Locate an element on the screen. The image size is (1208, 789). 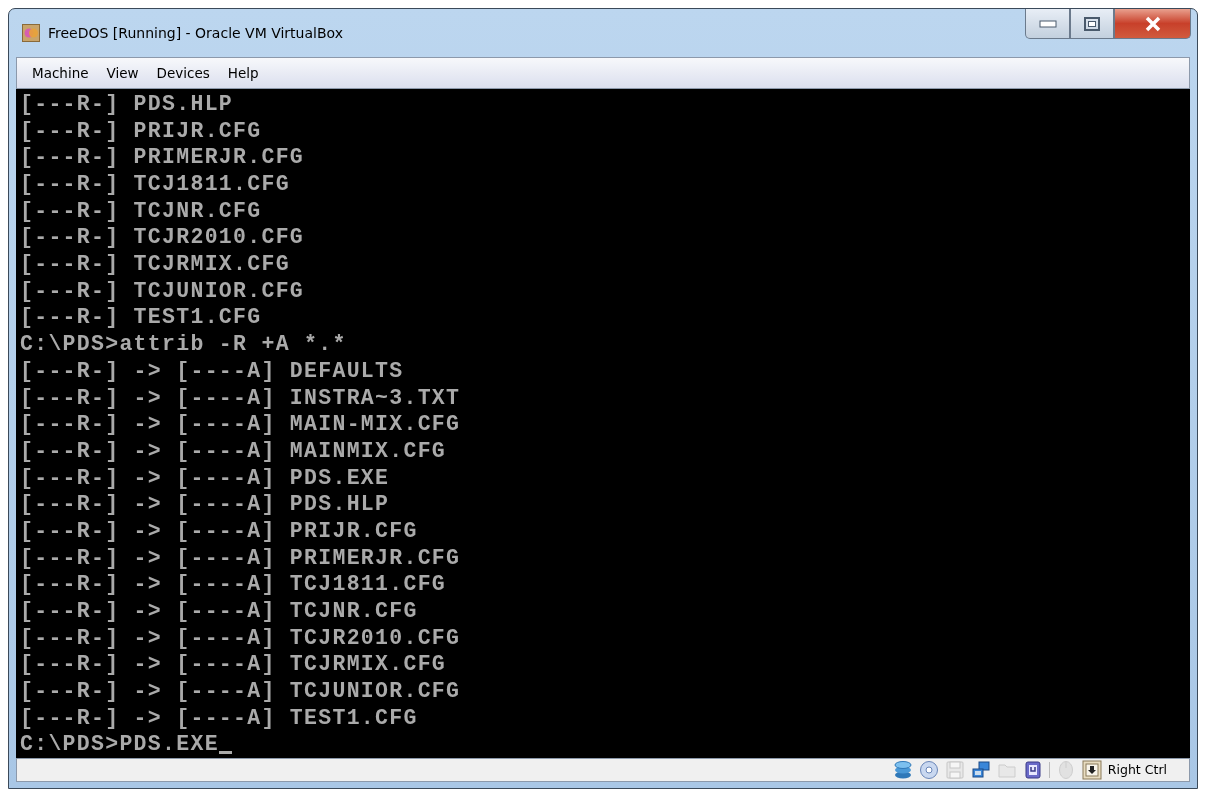
minimize-button is located at coordinates (1047, 24).